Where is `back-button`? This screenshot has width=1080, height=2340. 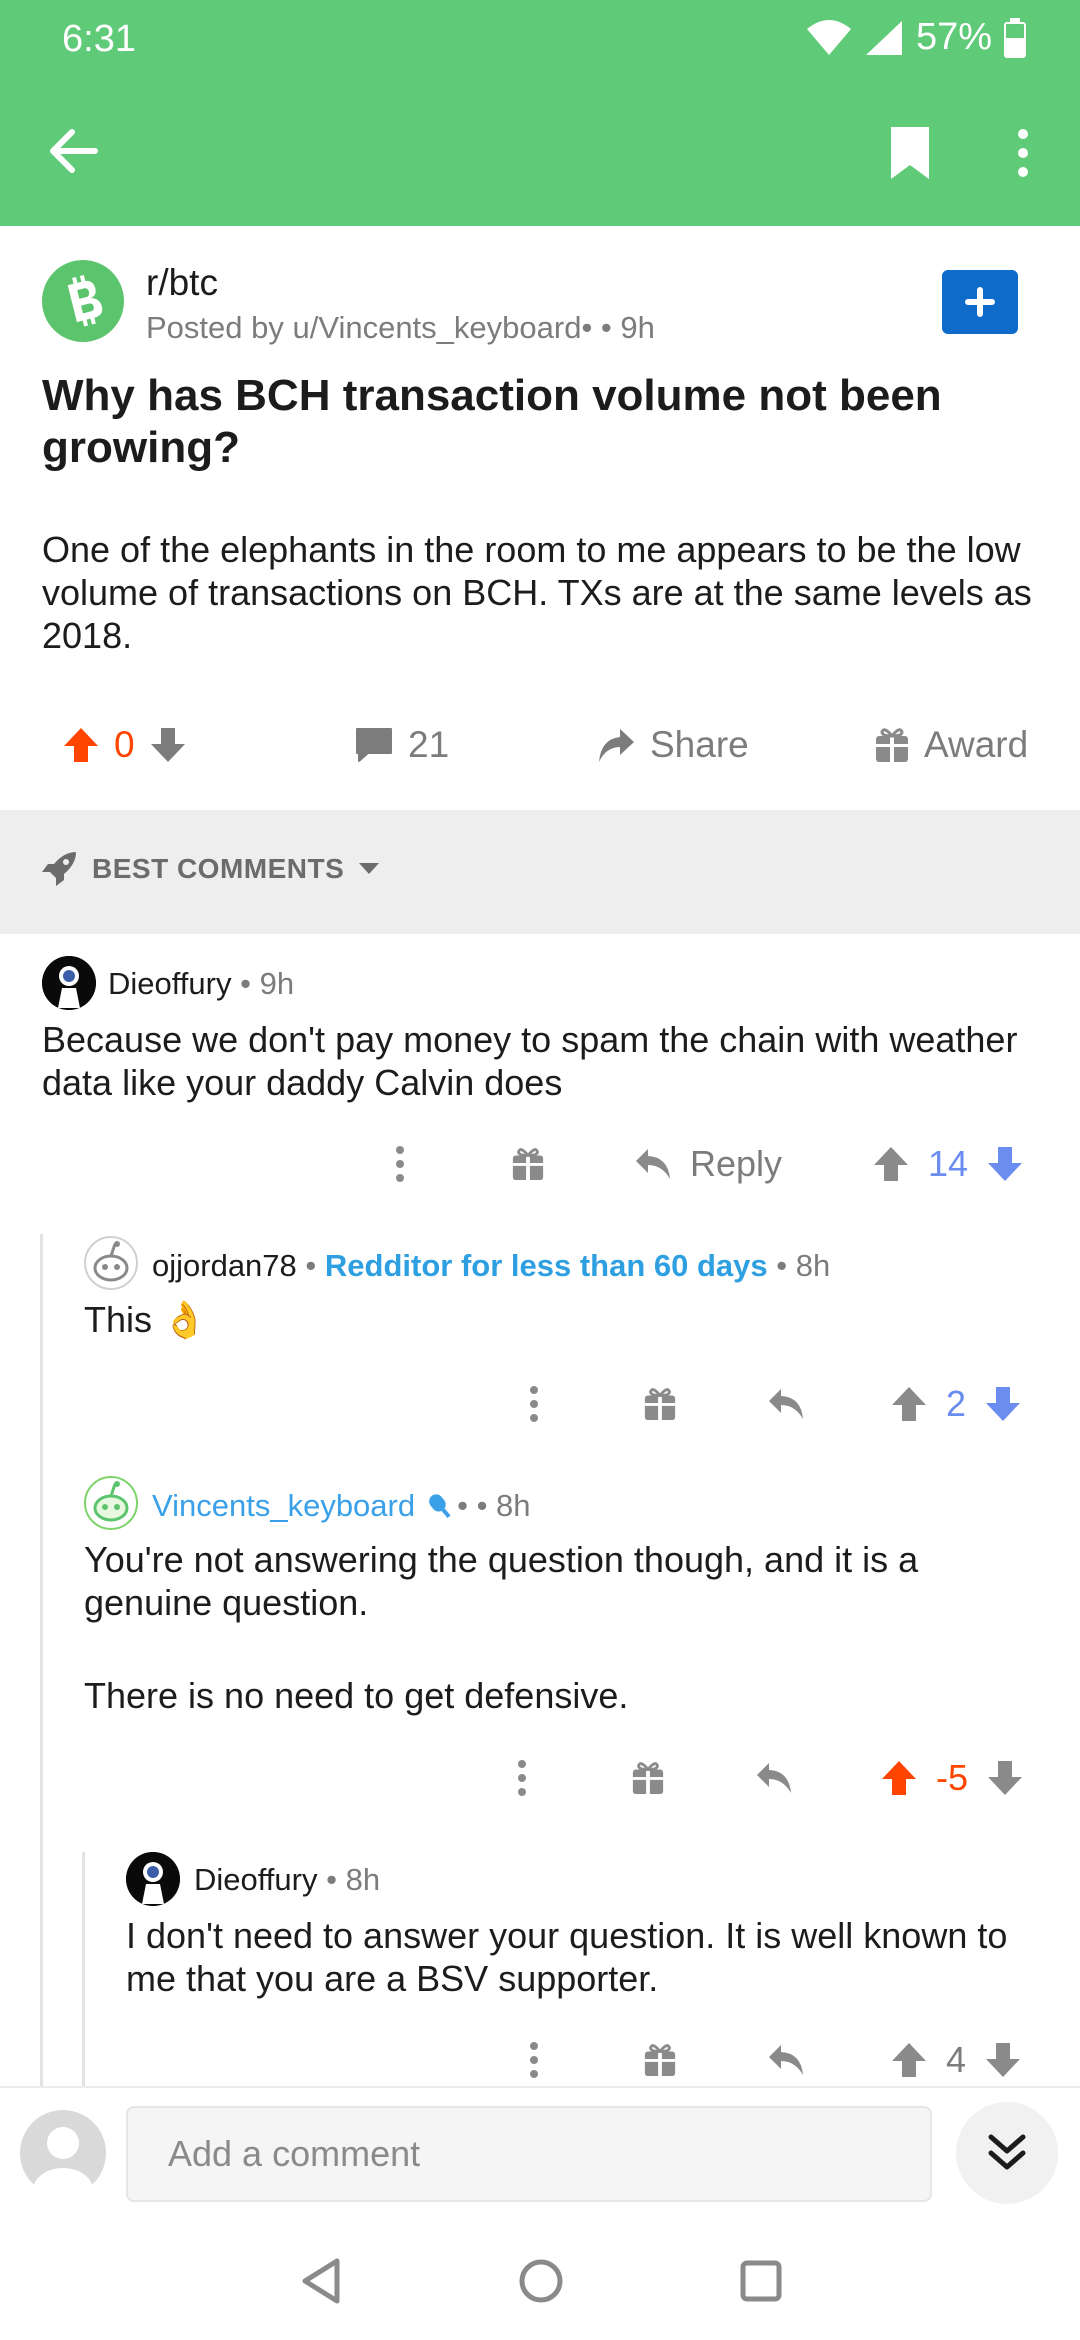
back-button is located at coordinates (73, 151).